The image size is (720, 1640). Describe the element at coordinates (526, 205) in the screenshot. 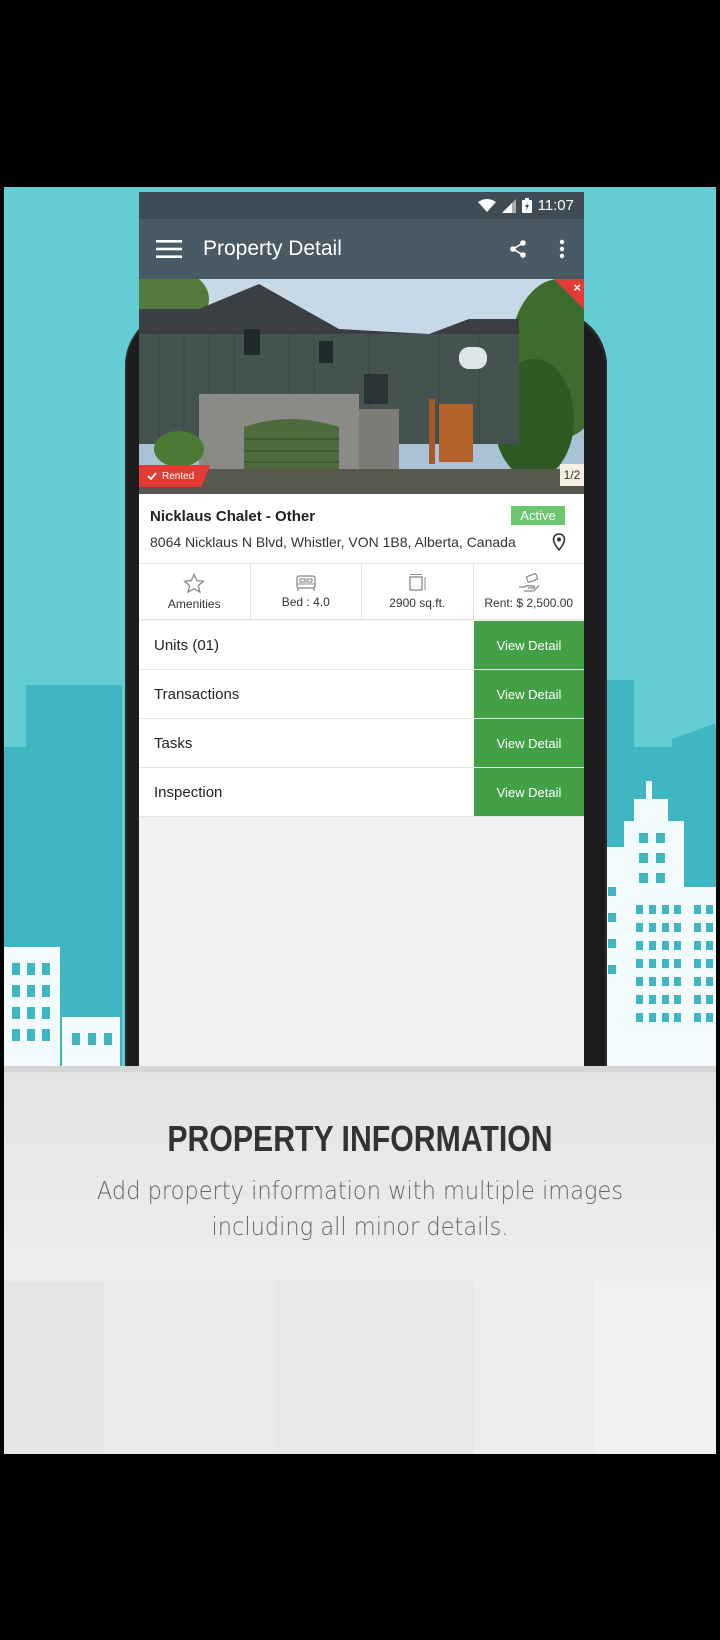

I see `battery-icon` at that location.